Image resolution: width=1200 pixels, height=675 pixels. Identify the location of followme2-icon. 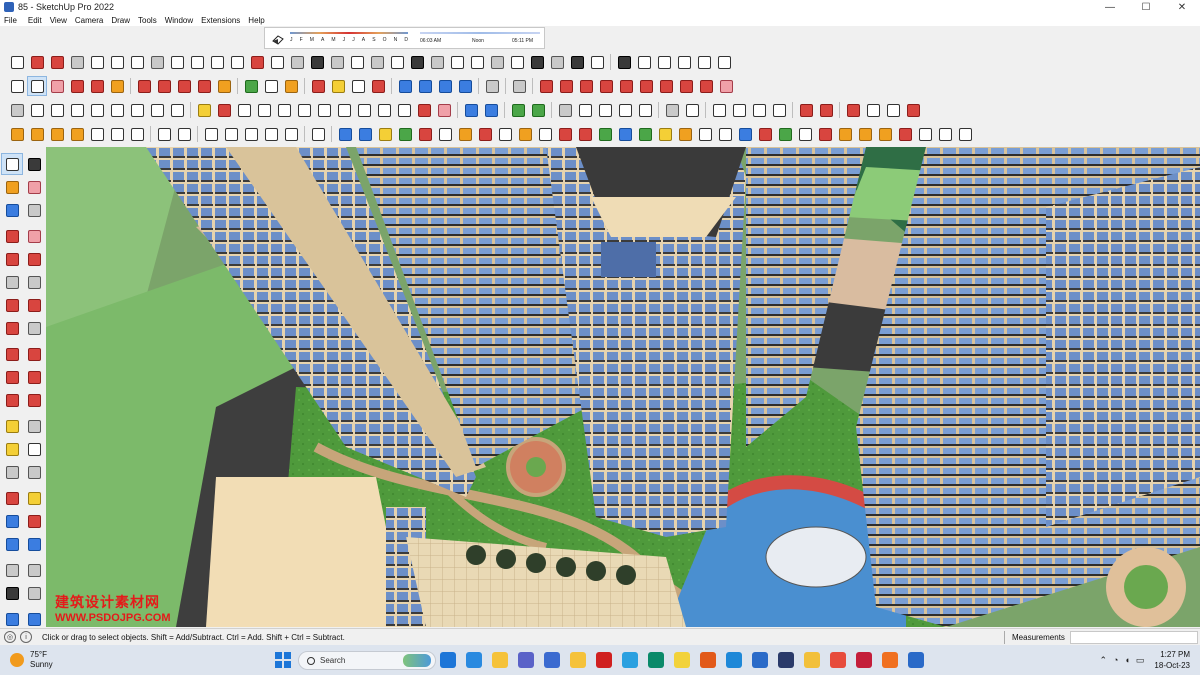
(164, 86).